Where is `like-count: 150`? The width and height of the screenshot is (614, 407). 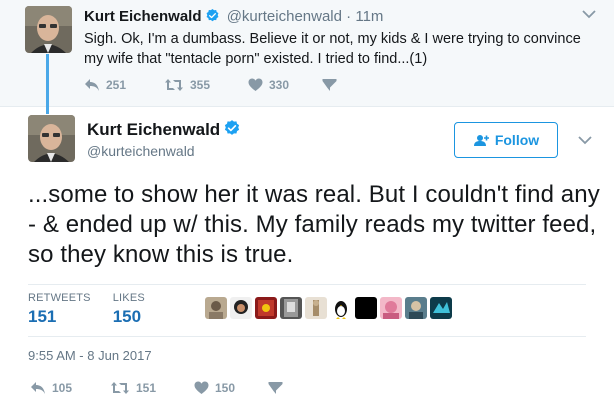 like-count: 150 is located at coordinates (225, 388).